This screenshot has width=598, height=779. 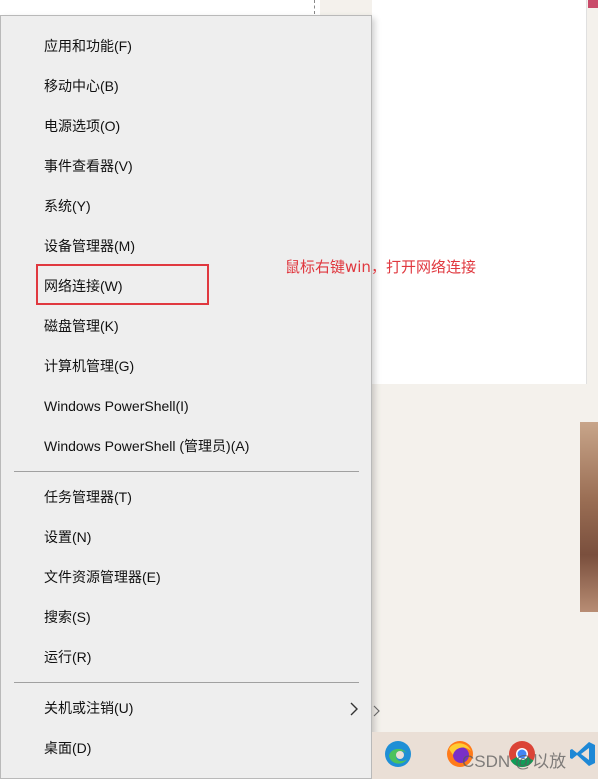 What do you see at coordinates (593, 4) in the screenshot?
I see `background-app-icon` at bounding box center [593, 4].